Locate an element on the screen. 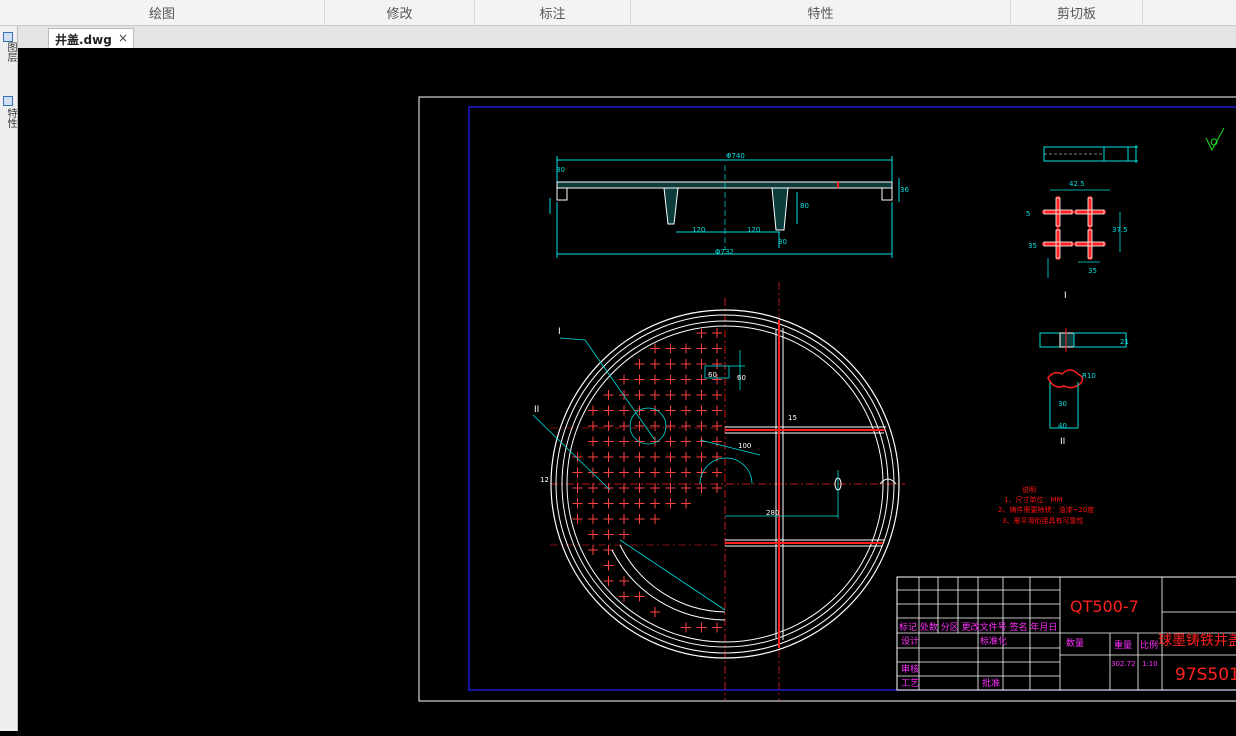  ribbon-group-clipboard-label: 剪切板 is located at coordinates (1076, 14).